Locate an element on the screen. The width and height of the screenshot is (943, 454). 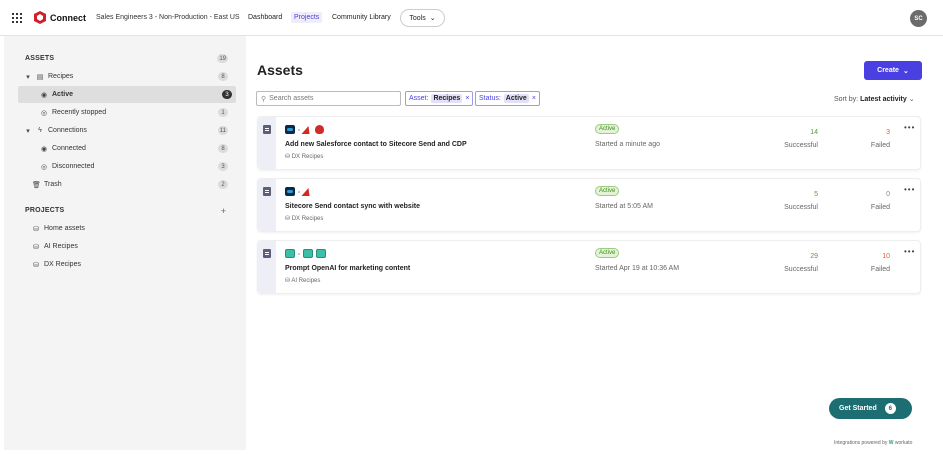
trash-count-badge: 2 is located at coordinates (223, 184).